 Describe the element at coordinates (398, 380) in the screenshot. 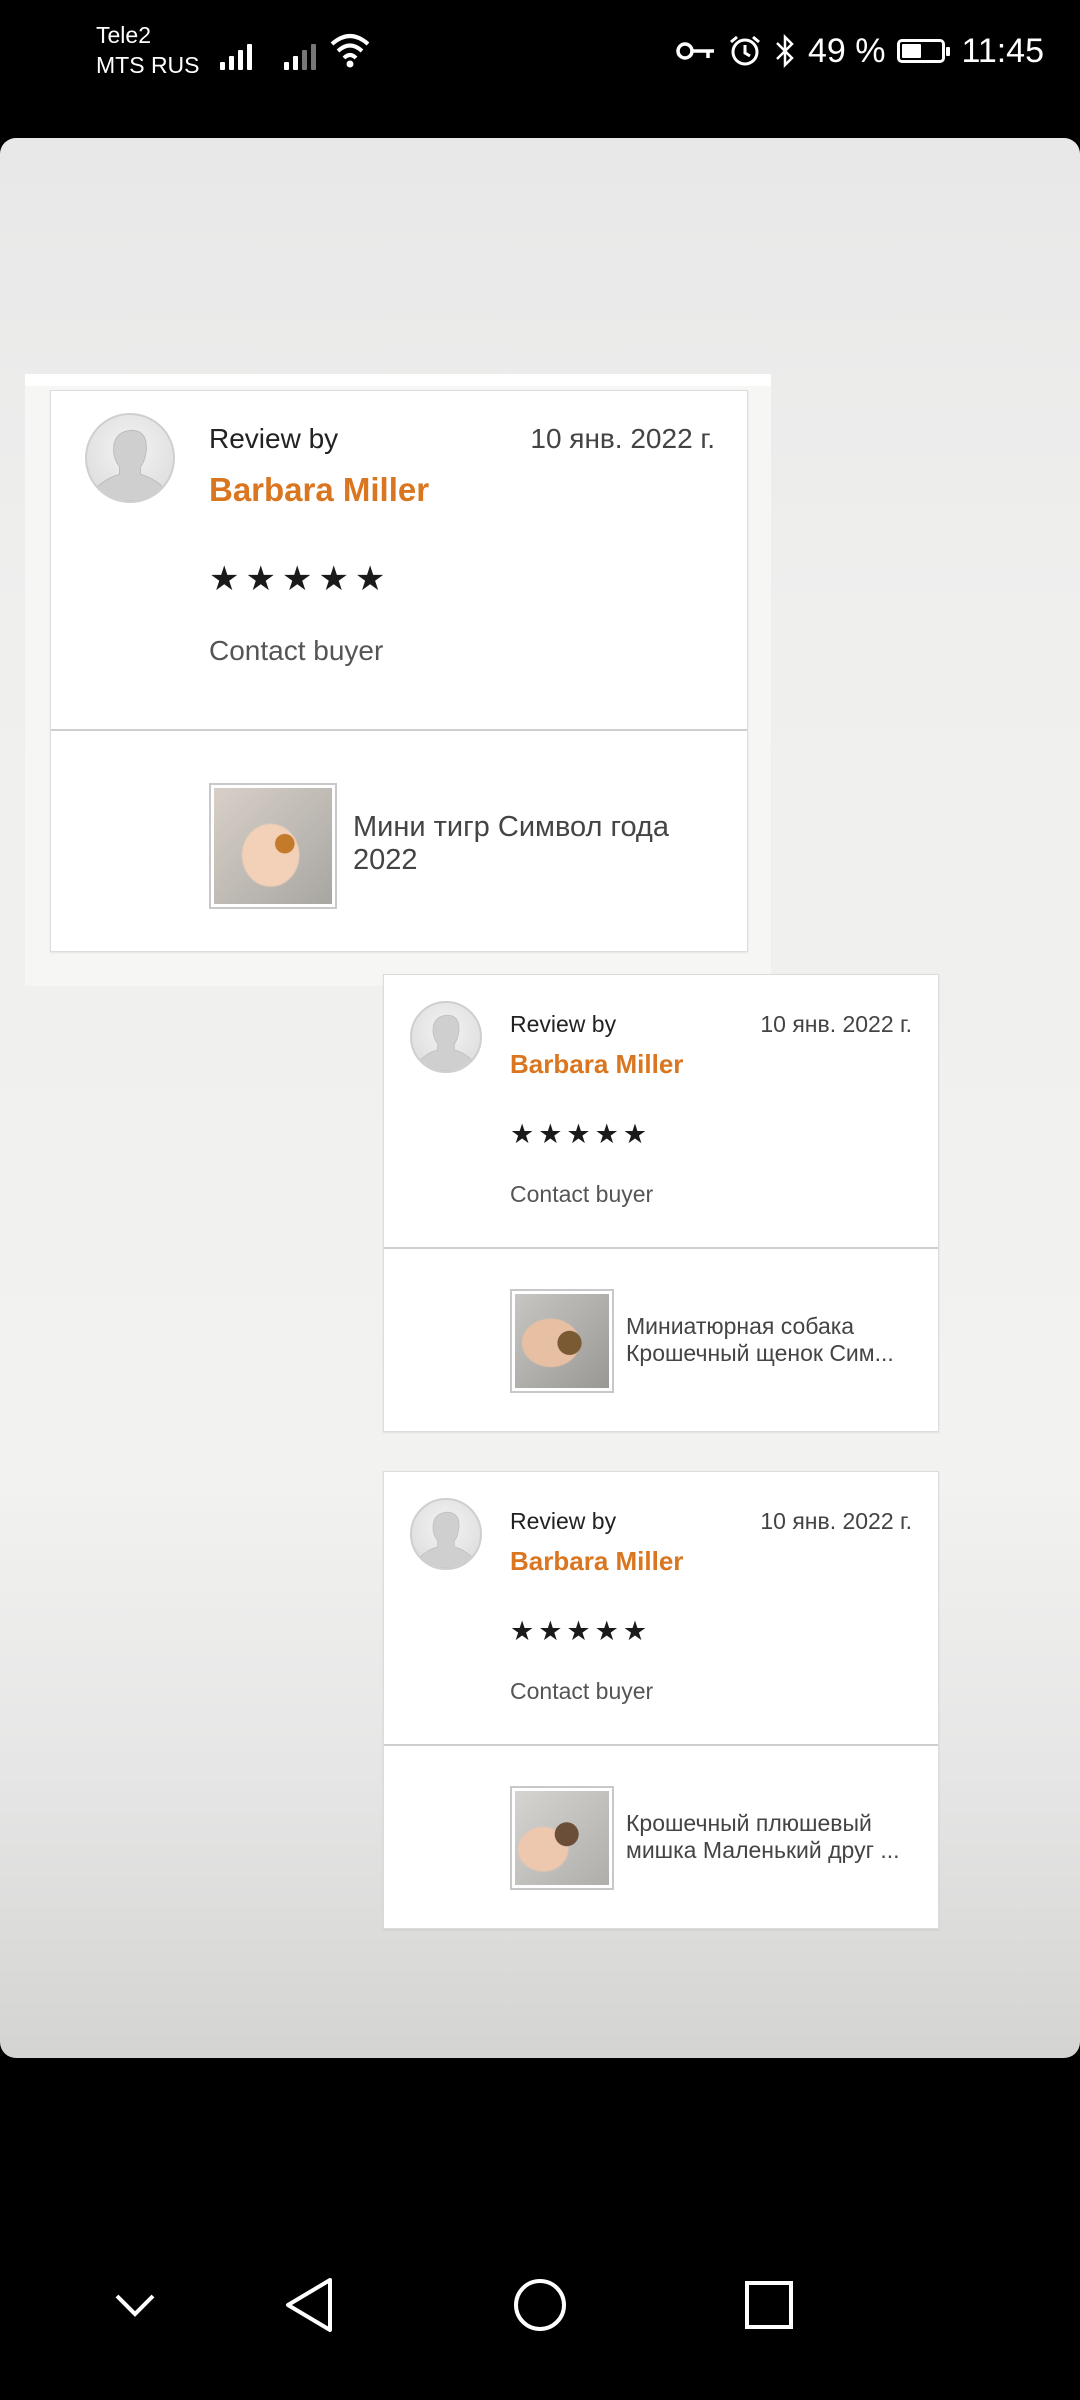

I see `background-strip-top` at that location.